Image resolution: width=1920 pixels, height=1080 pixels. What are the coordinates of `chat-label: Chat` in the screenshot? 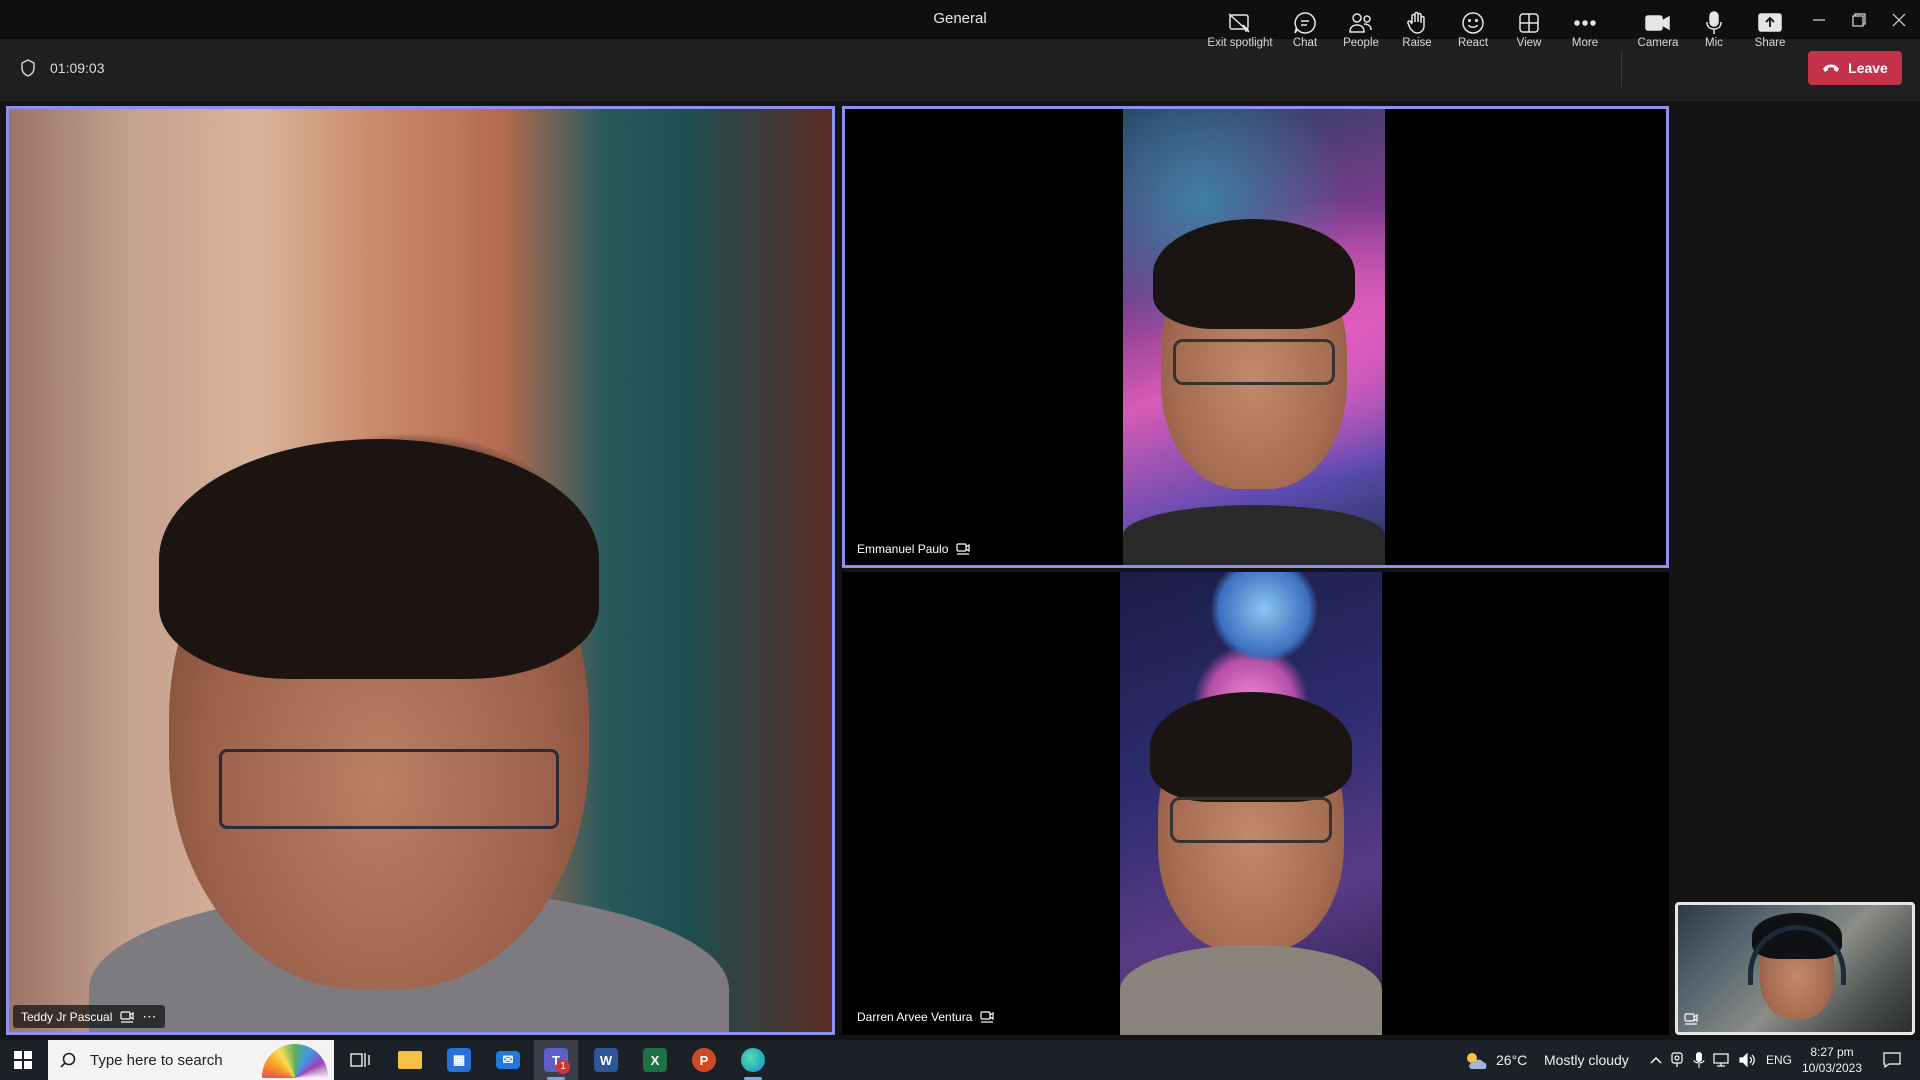 It's located at (1305, 43).